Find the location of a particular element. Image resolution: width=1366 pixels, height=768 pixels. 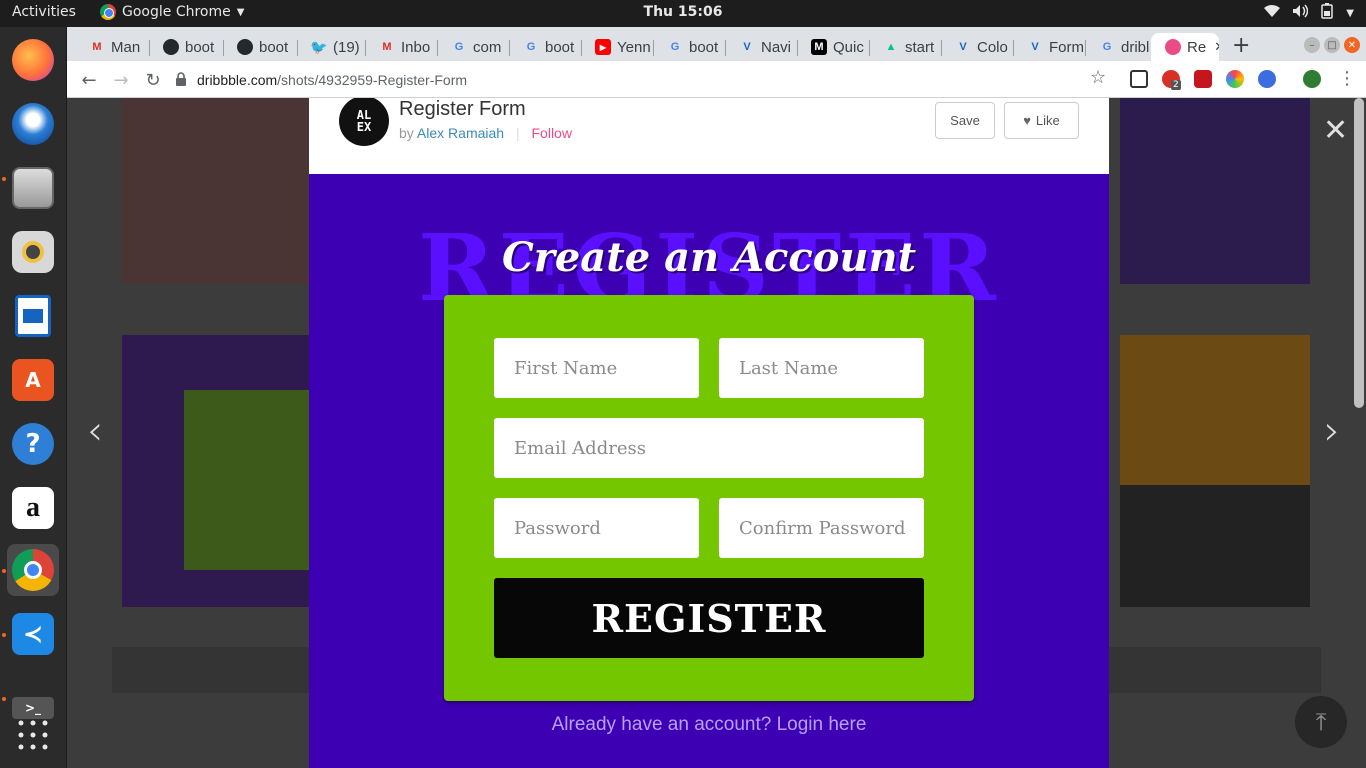

address-bar: dribbble.com/shots/4932959-Register-Form is located at coordinates (700, 80).